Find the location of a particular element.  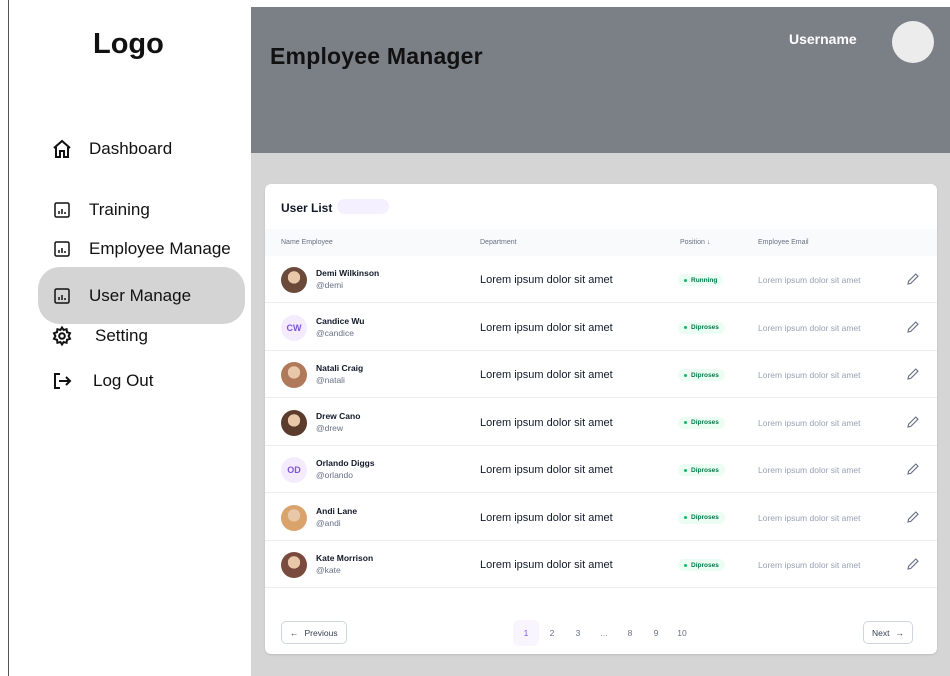

employee-name: Natali Craig is located at coordinates (340, 368).